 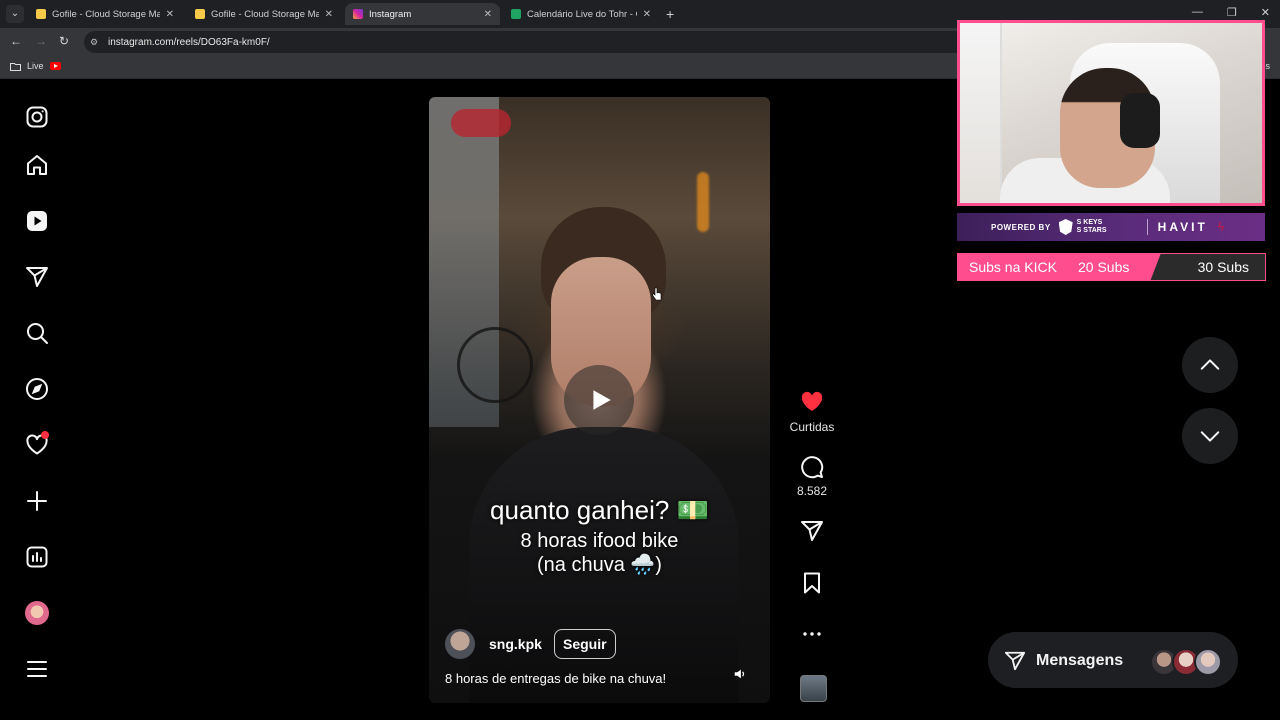 I want to click on chevron-down-icon, so click(x=1210, y=436).